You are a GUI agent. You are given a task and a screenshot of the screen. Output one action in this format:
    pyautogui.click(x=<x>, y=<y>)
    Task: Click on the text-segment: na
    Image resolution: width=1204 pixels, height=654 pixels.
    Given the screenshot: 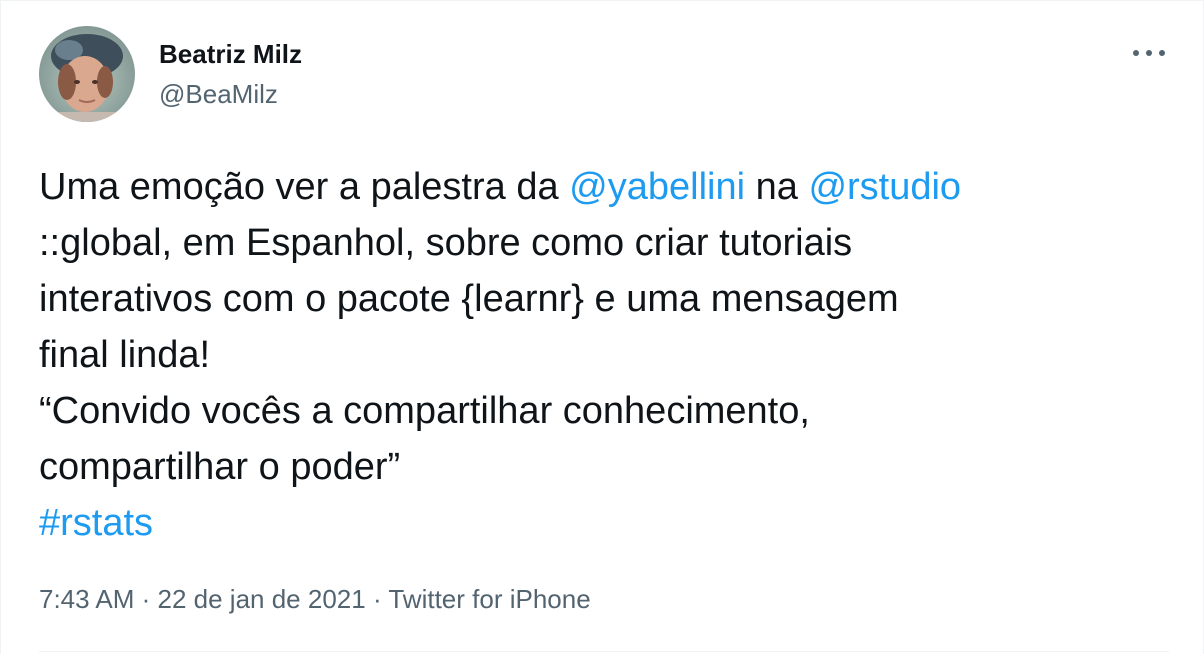 What is the action you would take?
    pyautogui.click(x=777, y=187)
    